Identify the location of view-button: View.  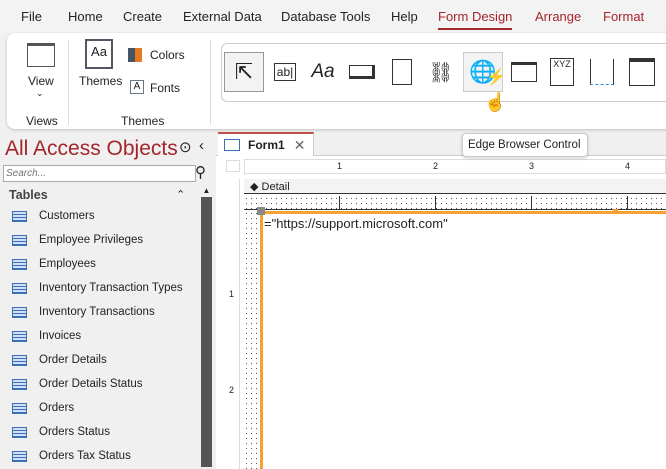
(41, 81).